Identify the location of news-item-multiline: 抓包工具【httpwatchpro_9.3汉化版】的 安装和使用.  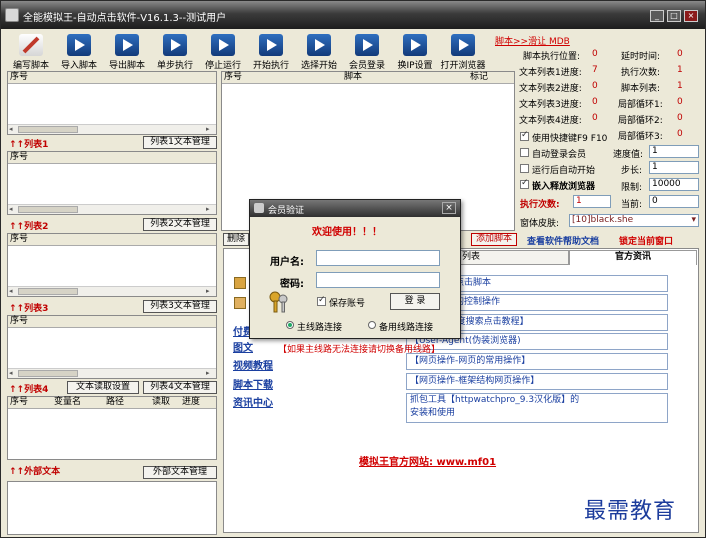
(537, 408).